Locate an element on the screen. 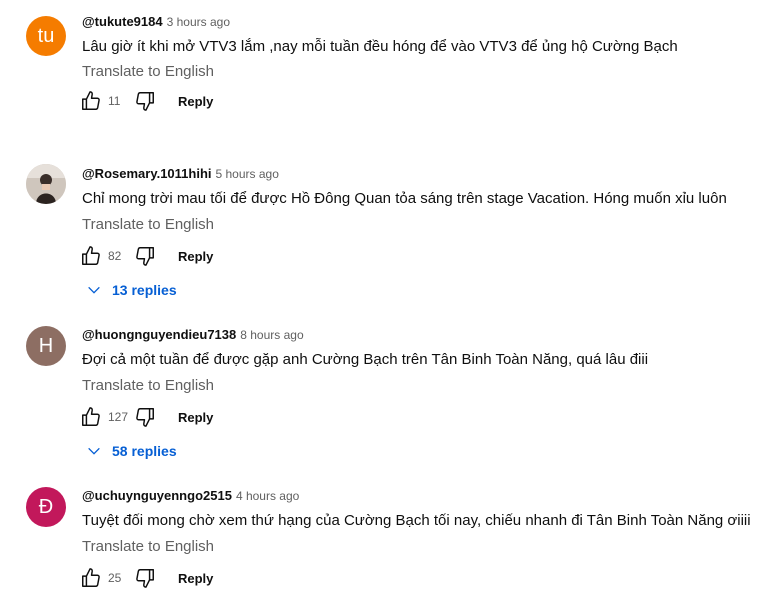 This screenshot has height=601, width=778. author-name: @huongnguyendieu7138 is located at coordinates (159, 334).